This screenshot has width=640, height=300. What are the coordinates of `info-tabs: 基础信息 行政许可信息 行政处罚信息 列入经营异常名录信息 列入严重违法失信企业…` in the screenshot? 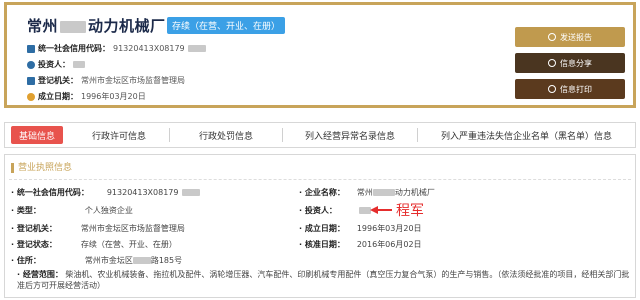 It's located at (320, 135).